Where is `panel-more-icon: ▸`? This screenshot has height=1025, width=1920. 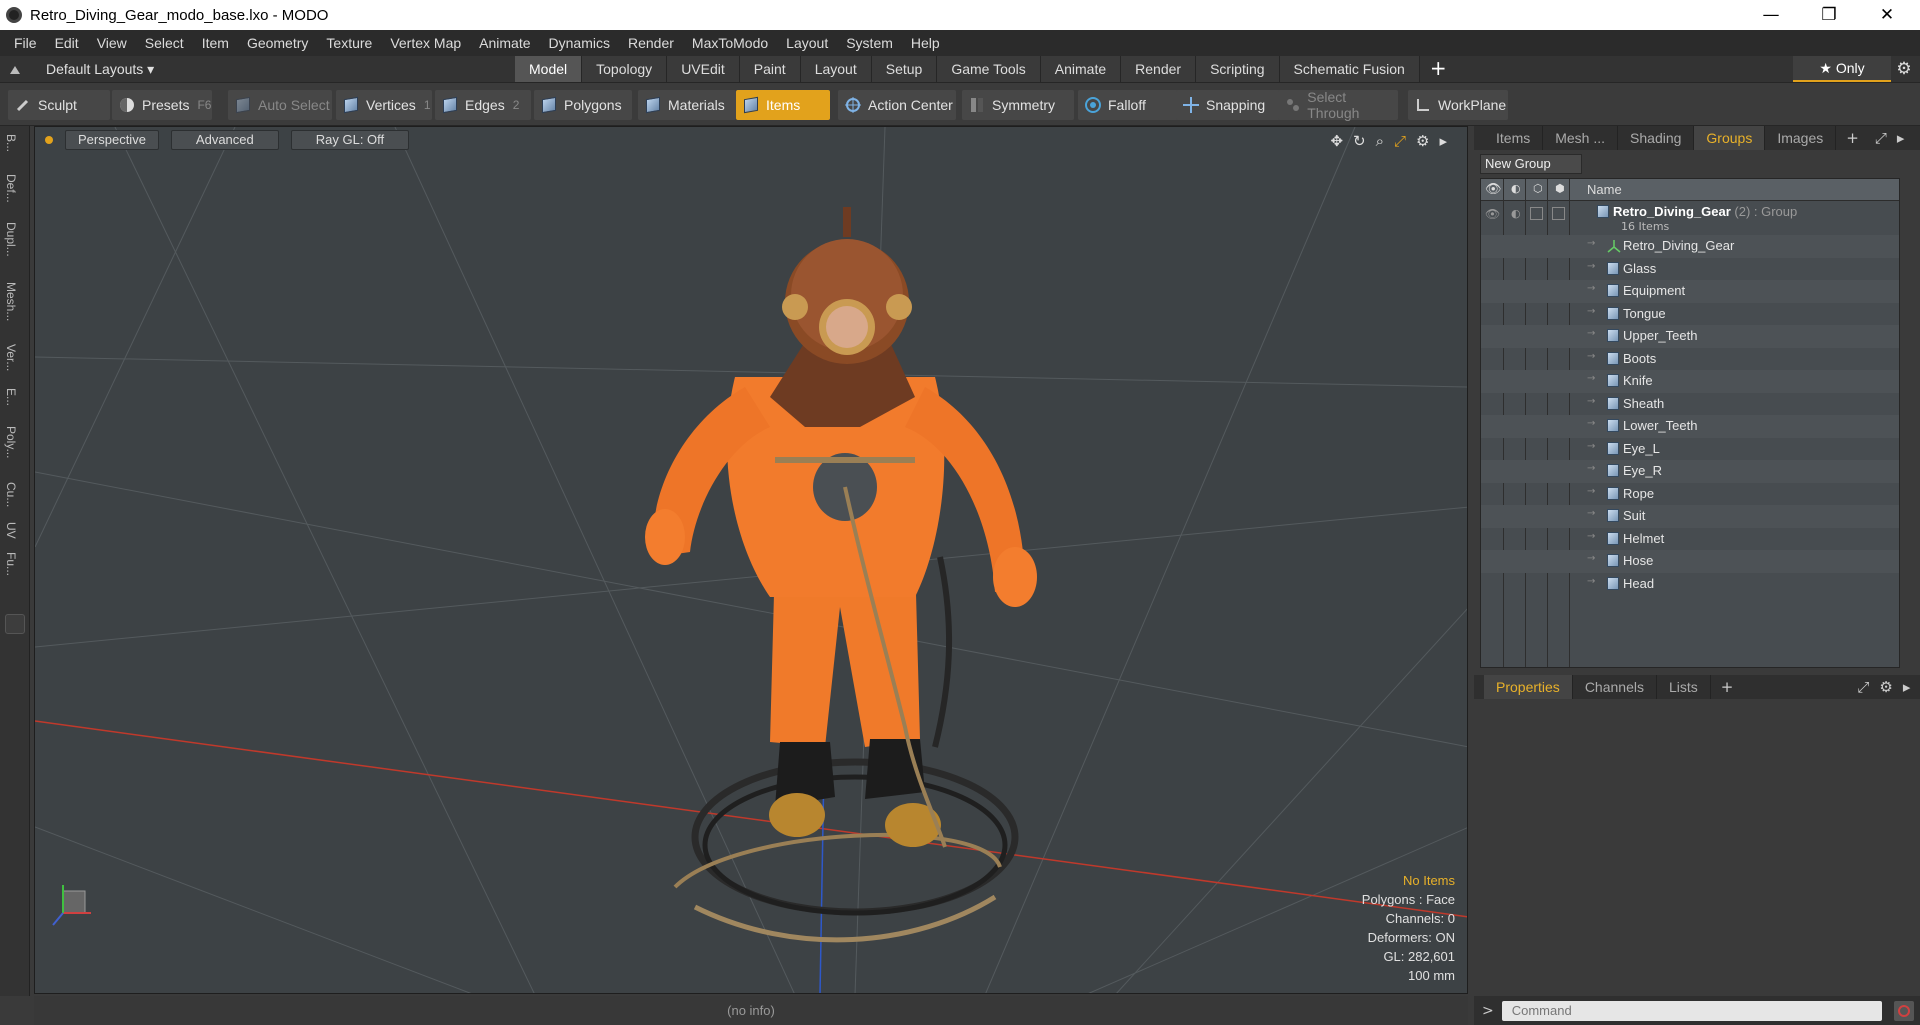
panel-more-icon: ▸ is located at coordinates (1901, 138).